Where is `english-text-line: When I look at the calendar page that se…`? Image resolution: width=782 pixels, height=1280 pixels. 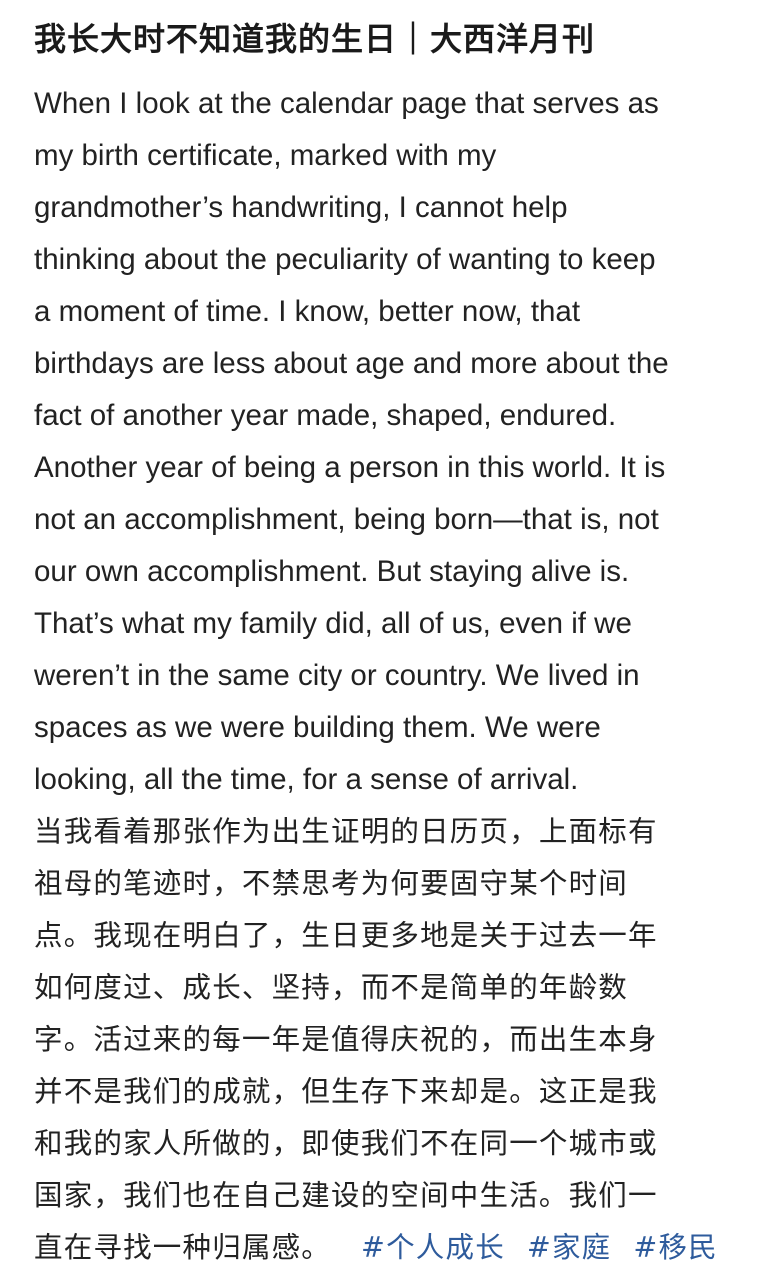
english-text-line: When I look at the calendar page that se… is located at coordinates (346, 103).